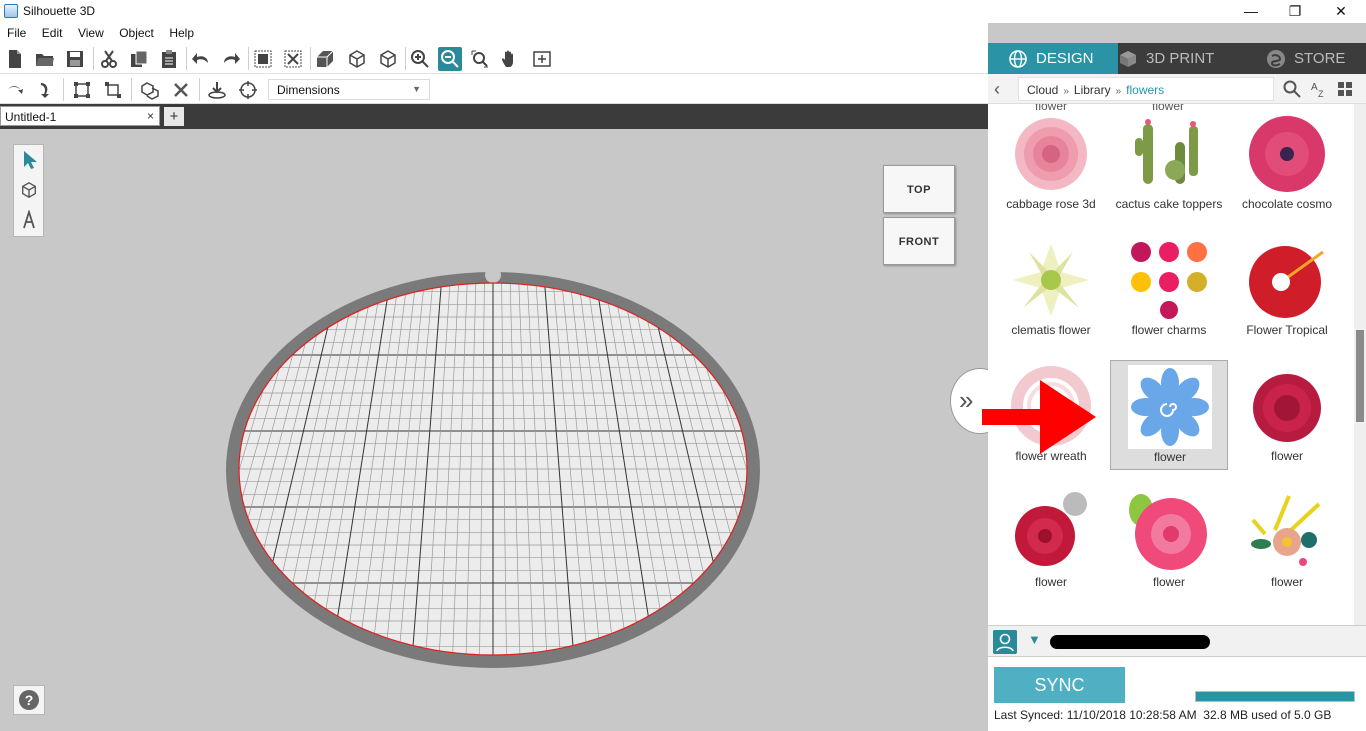 The width and height of the screenshot is (1366, 731). What do you see at coordinates (75, 59) in the screenshot?
I see `save-icon` at bounding box center [75, 59].